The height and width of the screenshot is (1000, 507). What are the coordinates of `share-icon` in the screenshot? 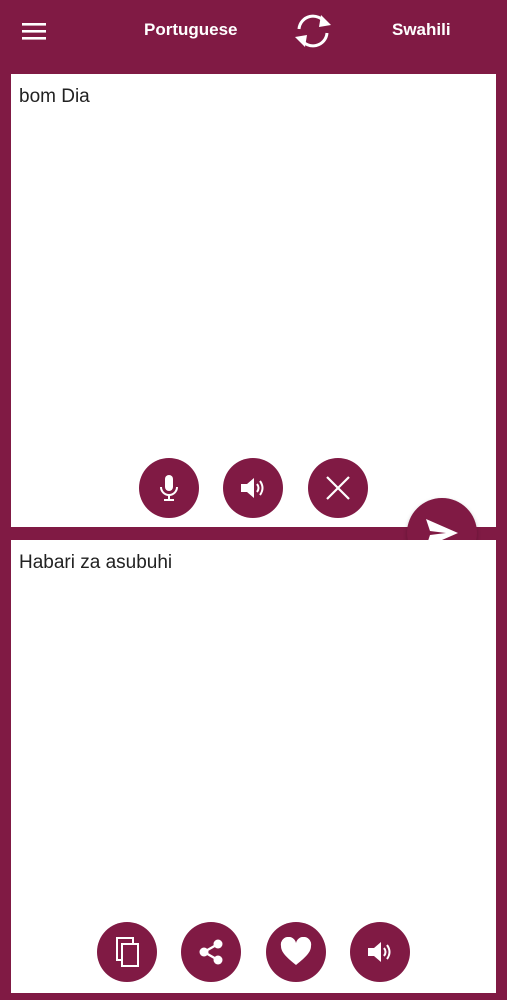 It's located at (211, 952).